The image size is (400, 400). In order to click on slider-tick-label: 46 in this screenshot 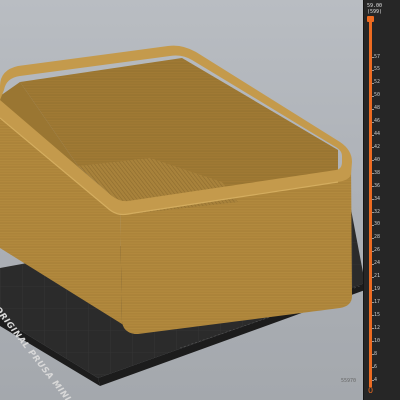, I will do `click(377, 121)`.